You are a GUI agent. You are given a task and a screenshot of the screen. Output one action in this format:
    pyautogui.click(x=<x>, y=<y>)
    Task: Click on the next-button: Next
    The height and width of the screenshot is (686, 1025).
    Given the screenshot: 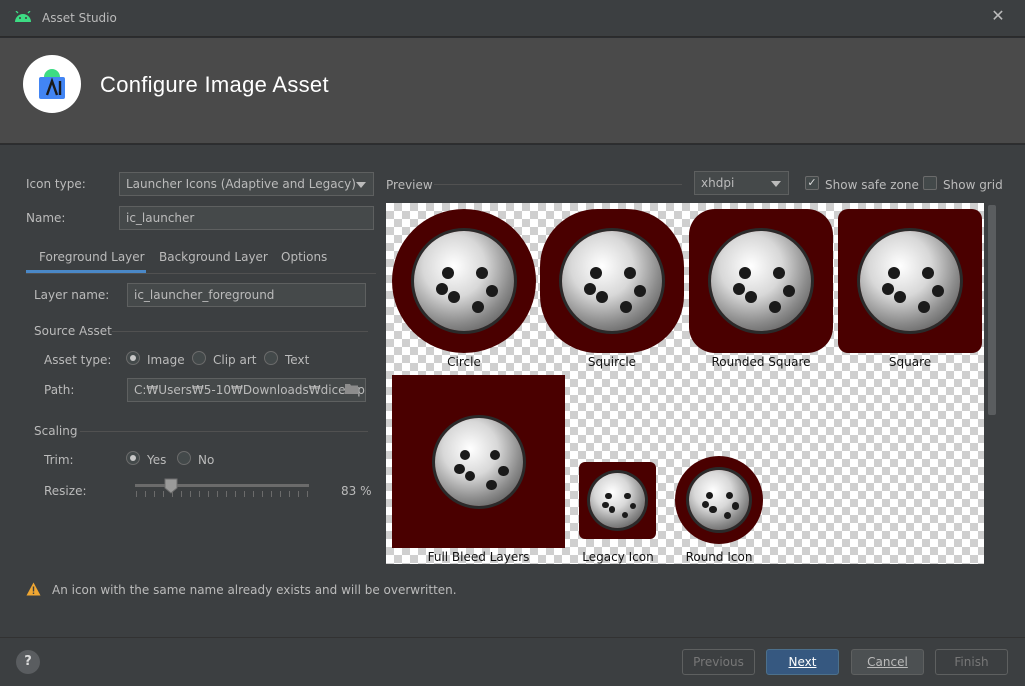 What is the action you would take?
    pyautogui.click(x=802, y=662)
    